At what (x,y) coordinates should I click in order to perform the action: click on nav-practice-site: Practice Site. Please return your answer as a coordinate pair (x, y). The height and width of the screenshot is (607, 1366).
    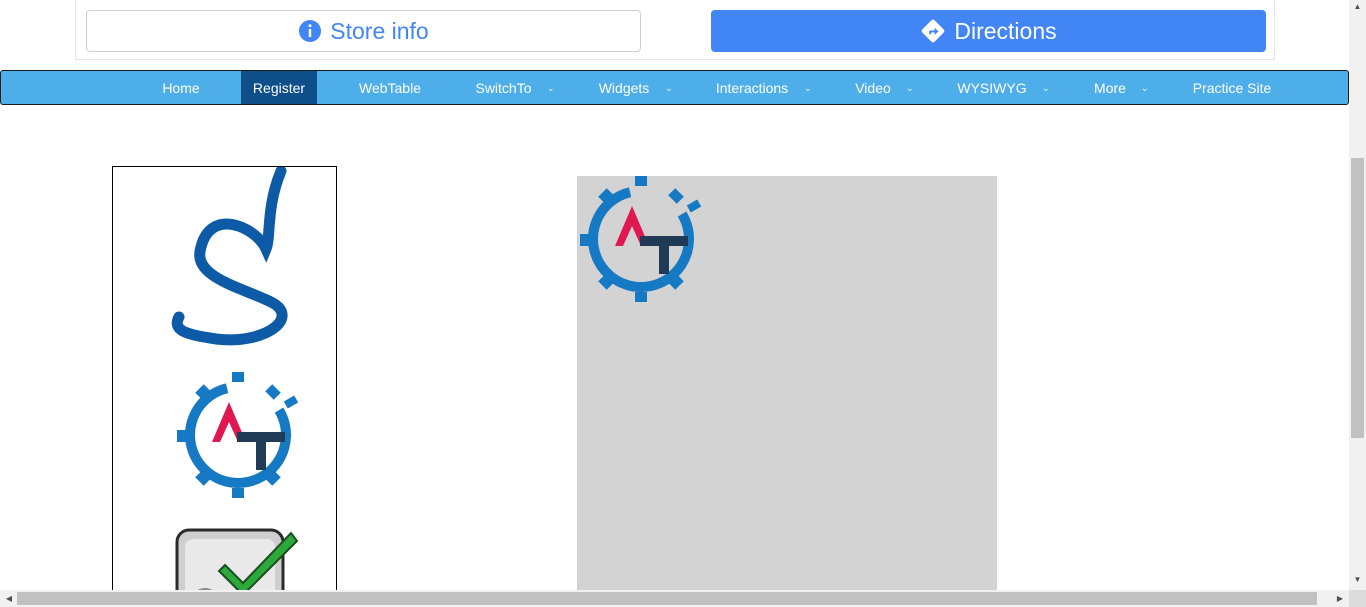
    Looking at the image, I should click on (1232, 87).